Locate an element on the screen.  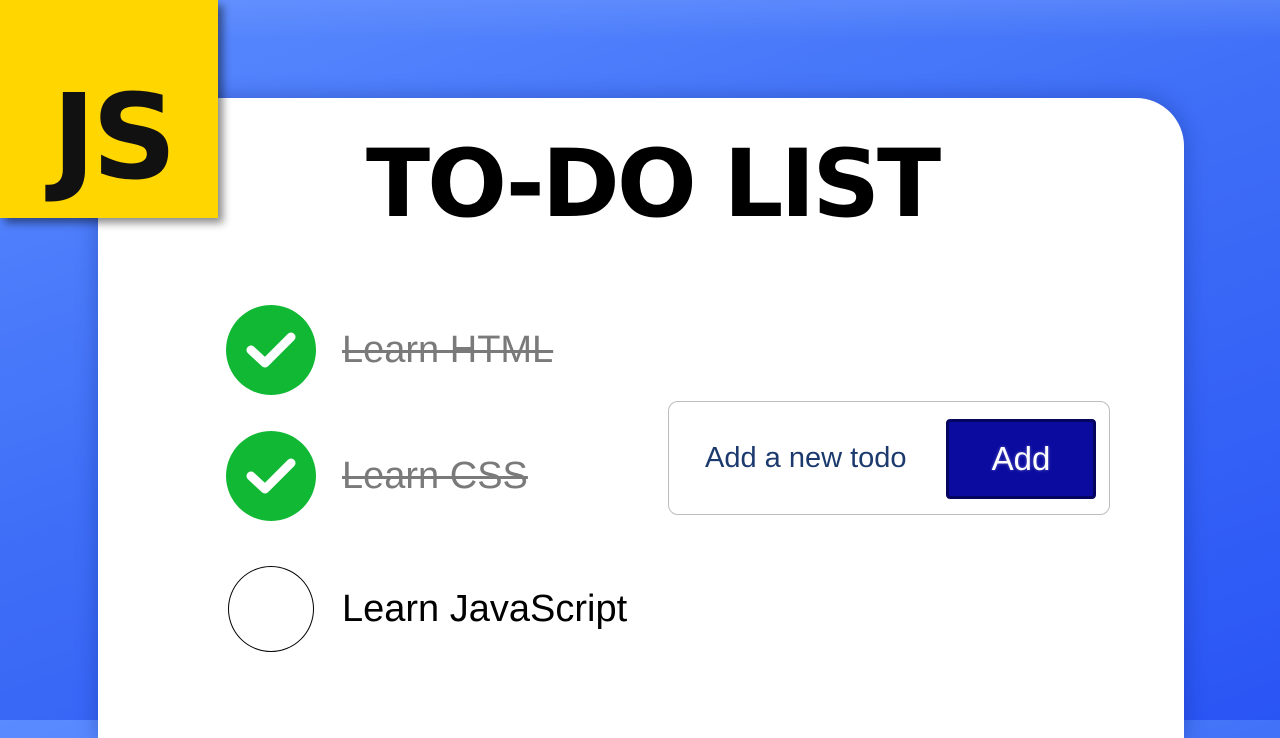
js-logo-text: JS is located at coordinates (114, 137).